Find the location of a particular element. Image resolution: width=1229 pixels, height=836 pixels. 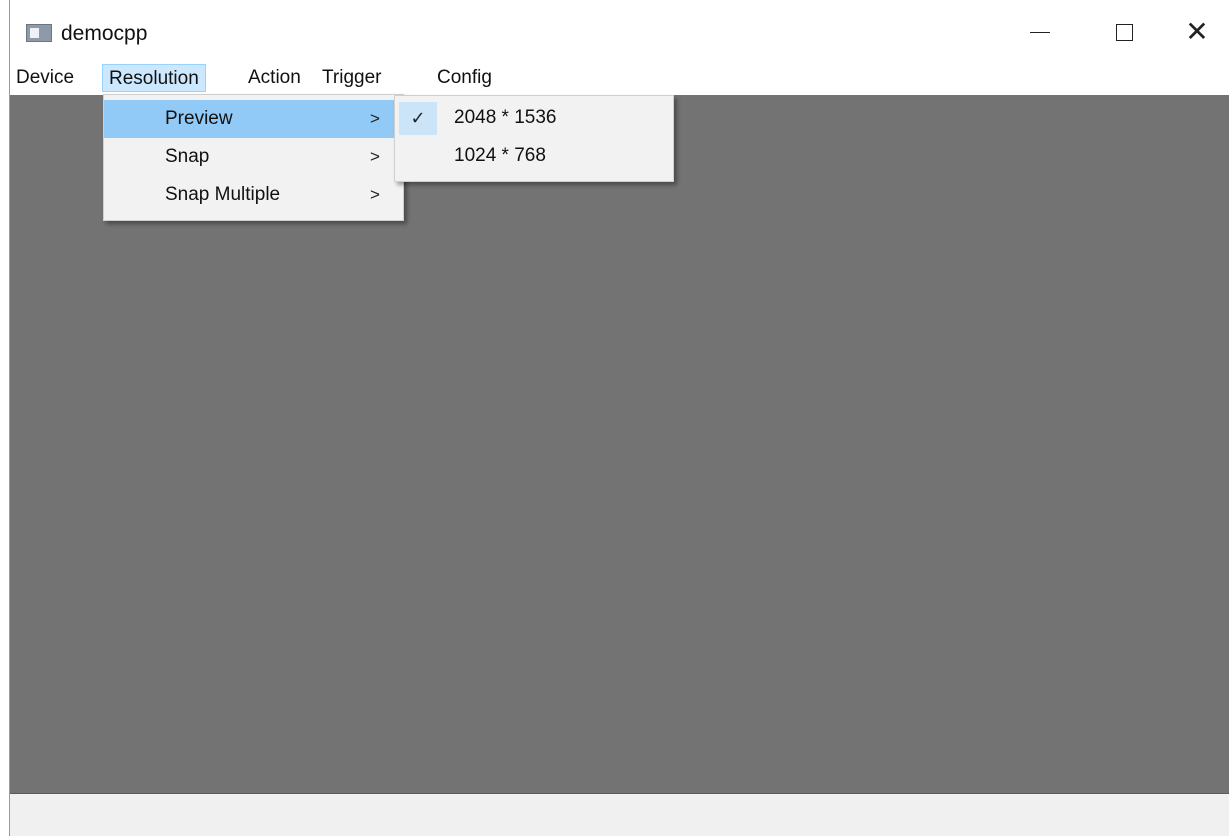

checkmark-icon: ✓ is located at coordinates (418, 118).